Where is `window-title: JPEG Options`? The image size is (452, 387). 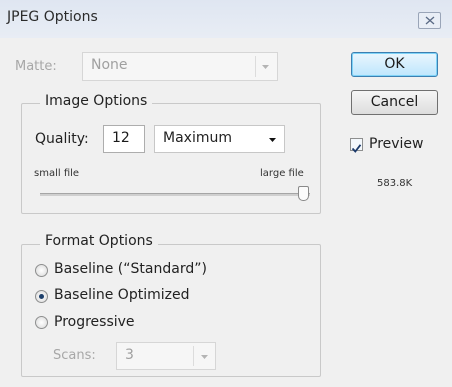
window-title: JPEG Options is located at coordinates (52, 17).